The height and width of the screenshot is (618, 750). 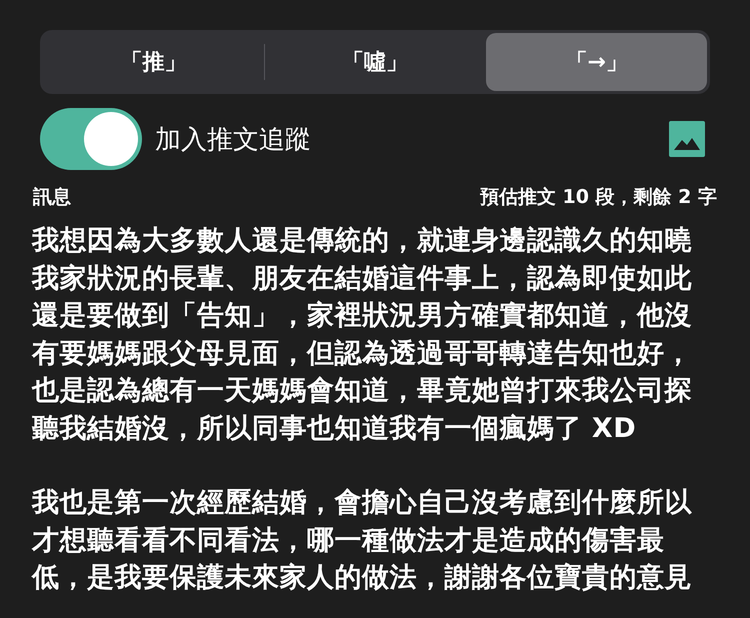 What do you see at coordinates (597, 62) in the screenshot?
I see `segment-tab: 「→」` at bounding box center [597, 62].